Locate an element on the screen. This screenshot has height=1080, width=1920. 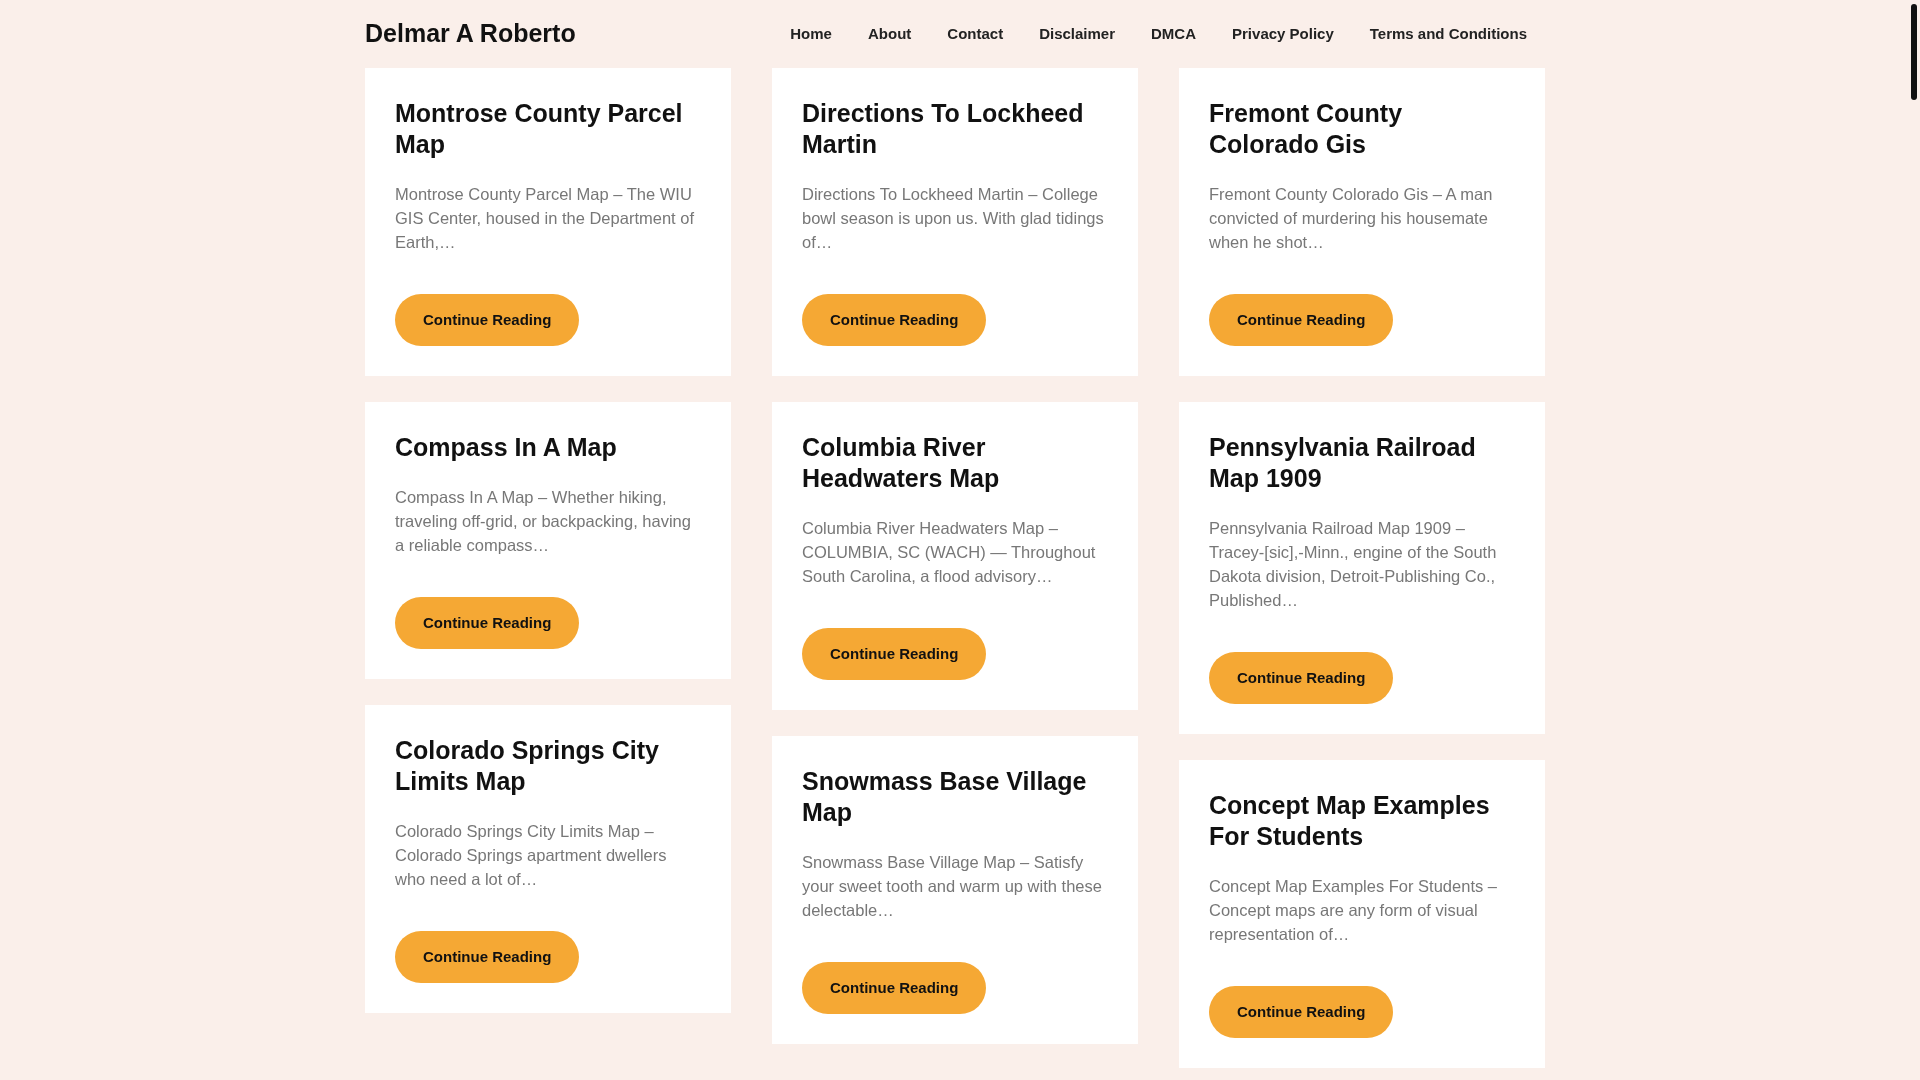
post-title: Fremont County Colorado Gis is located at coordinates (1362, 129).